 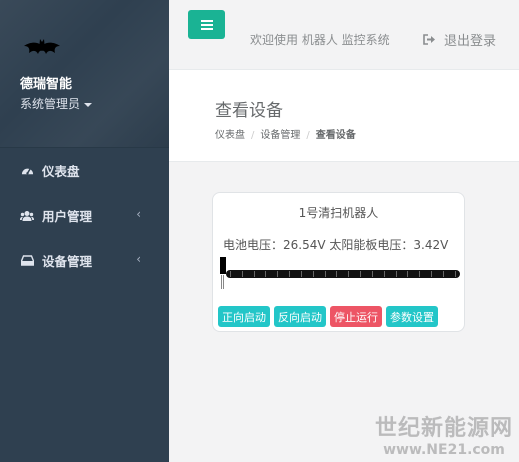 What do you see at coordinates (88, 104) in the screenshot?
I see `caret-down-icon` at bounding box center [88, 104].